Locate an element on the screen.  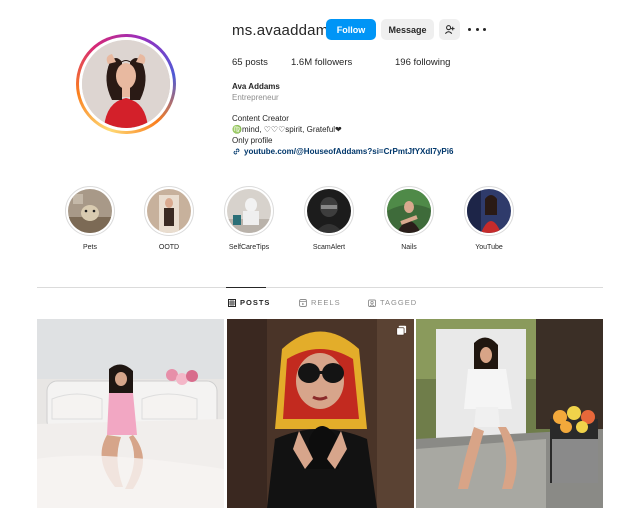
highlight-scamalert: ScamAlert is located at coordinates (329, 218).